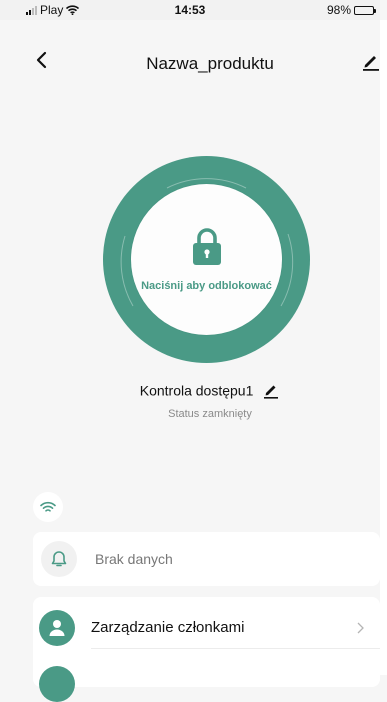 Image resolution: width=387 pixels, height=702 pixels. What do you see at coordinates (134, 559) in the screenshot?
I see `events-empty-text: Brak danych` at bounding box center [134, 559].